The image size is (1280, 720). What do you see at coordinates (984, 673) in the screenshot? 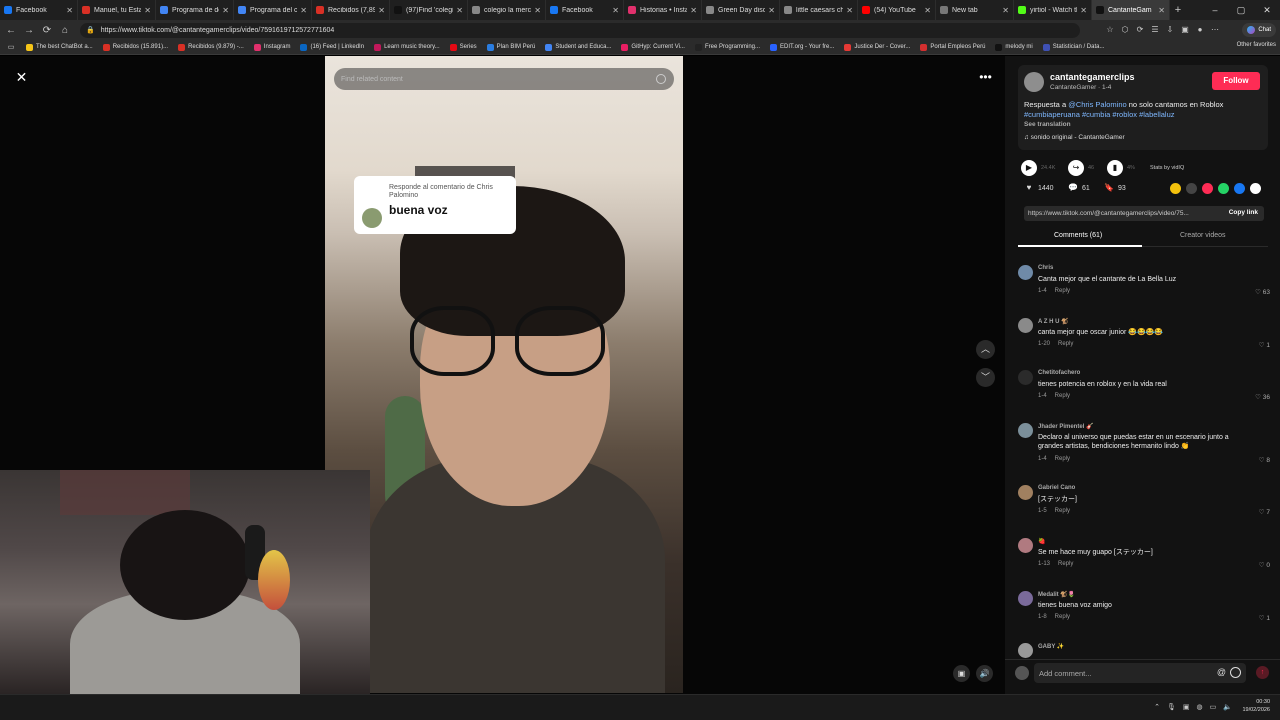
I see `volume-icon: 🔊` at bounding box center [984, 673].